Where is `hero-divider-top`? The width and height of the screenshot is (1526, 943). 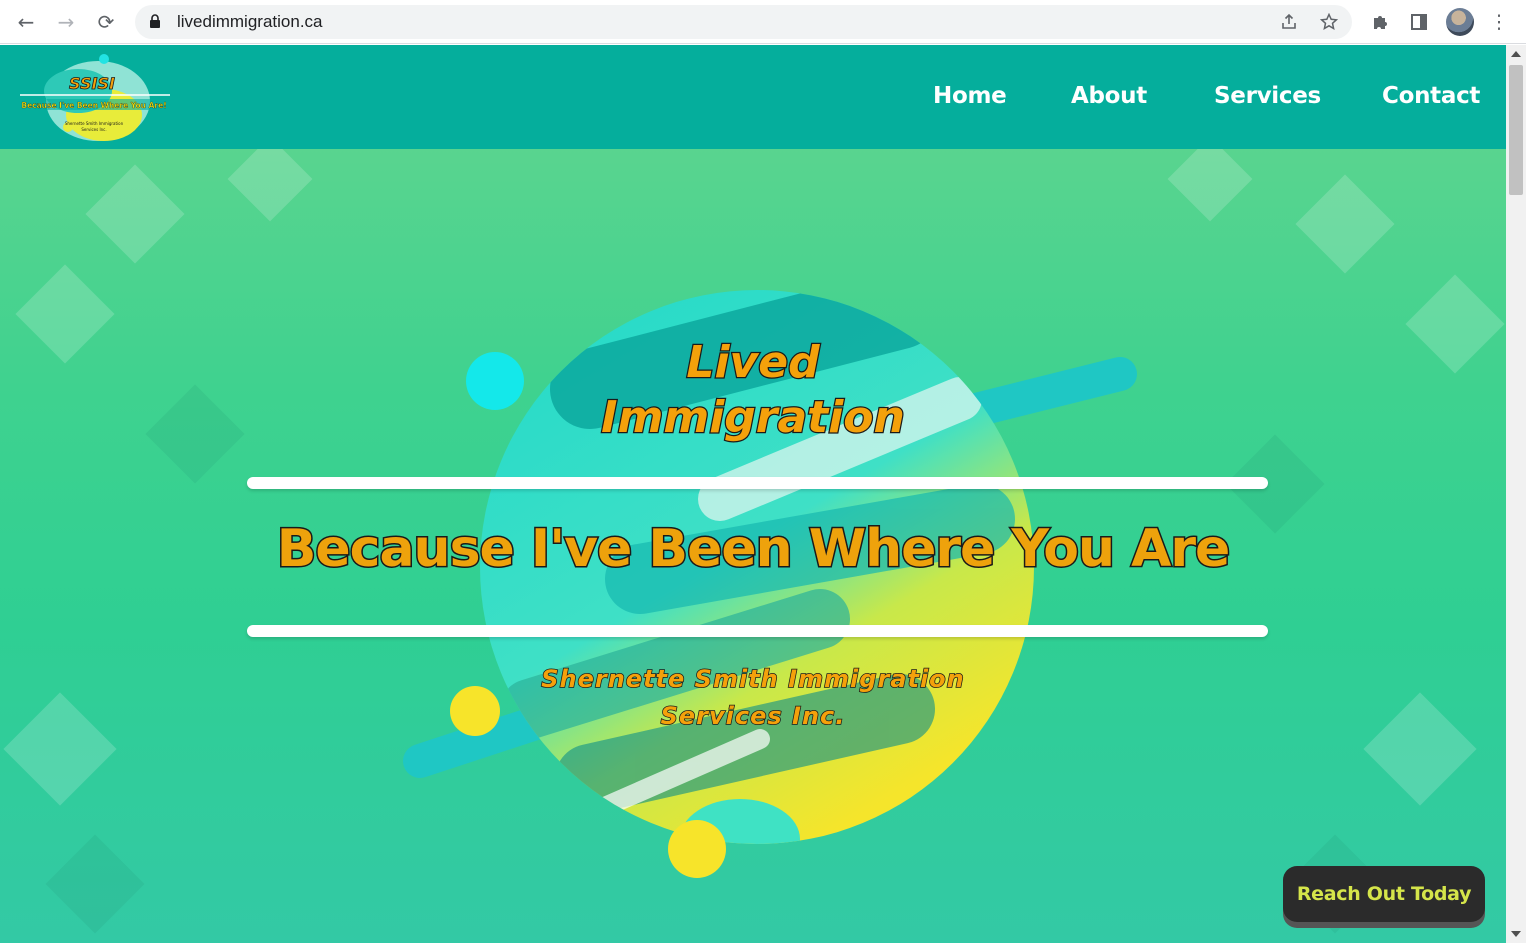 hero-divider-top is located at coordinates (757, 483).